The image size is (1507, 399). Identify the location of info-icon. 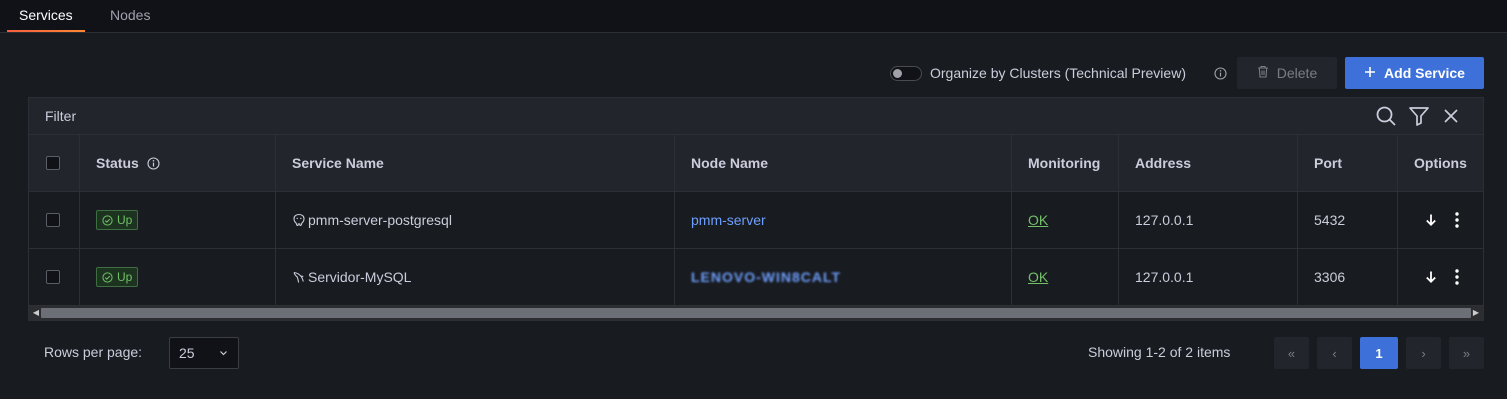
(1220, 73).